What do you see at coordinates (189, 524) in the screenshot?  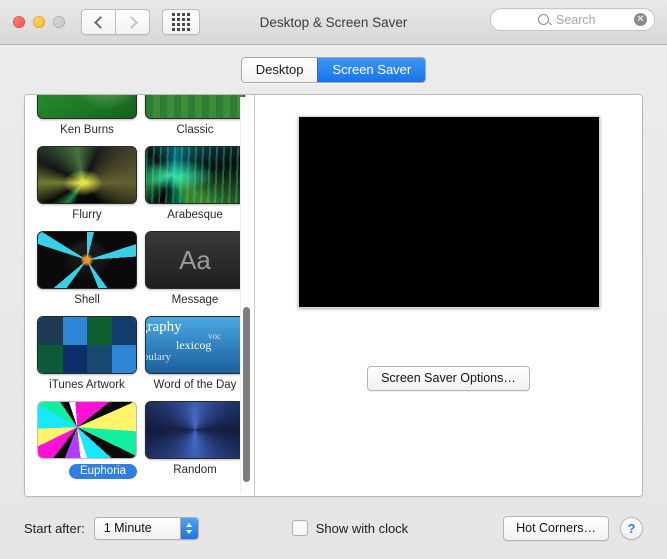 I see `stepper-up-icon` at bounding box center [189, 524].